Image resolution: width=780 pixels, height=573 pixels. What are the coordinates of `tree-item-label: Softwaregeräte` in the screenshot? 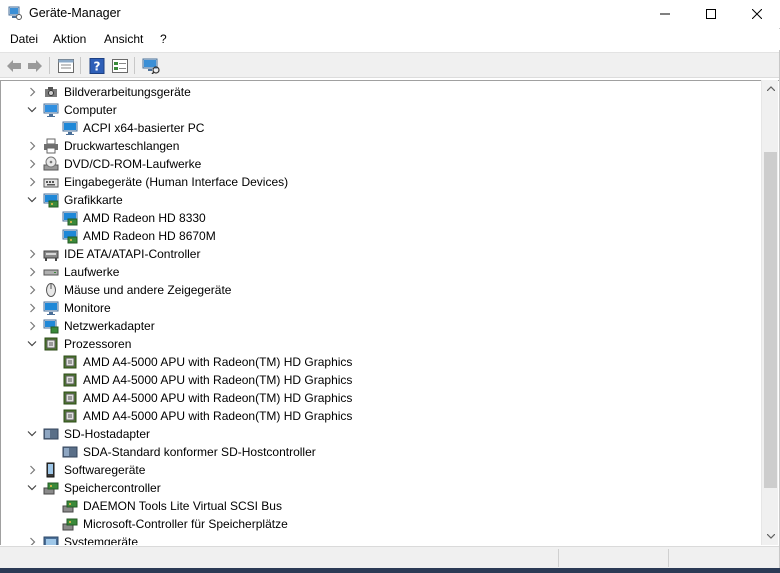 It's located at (105, 470).